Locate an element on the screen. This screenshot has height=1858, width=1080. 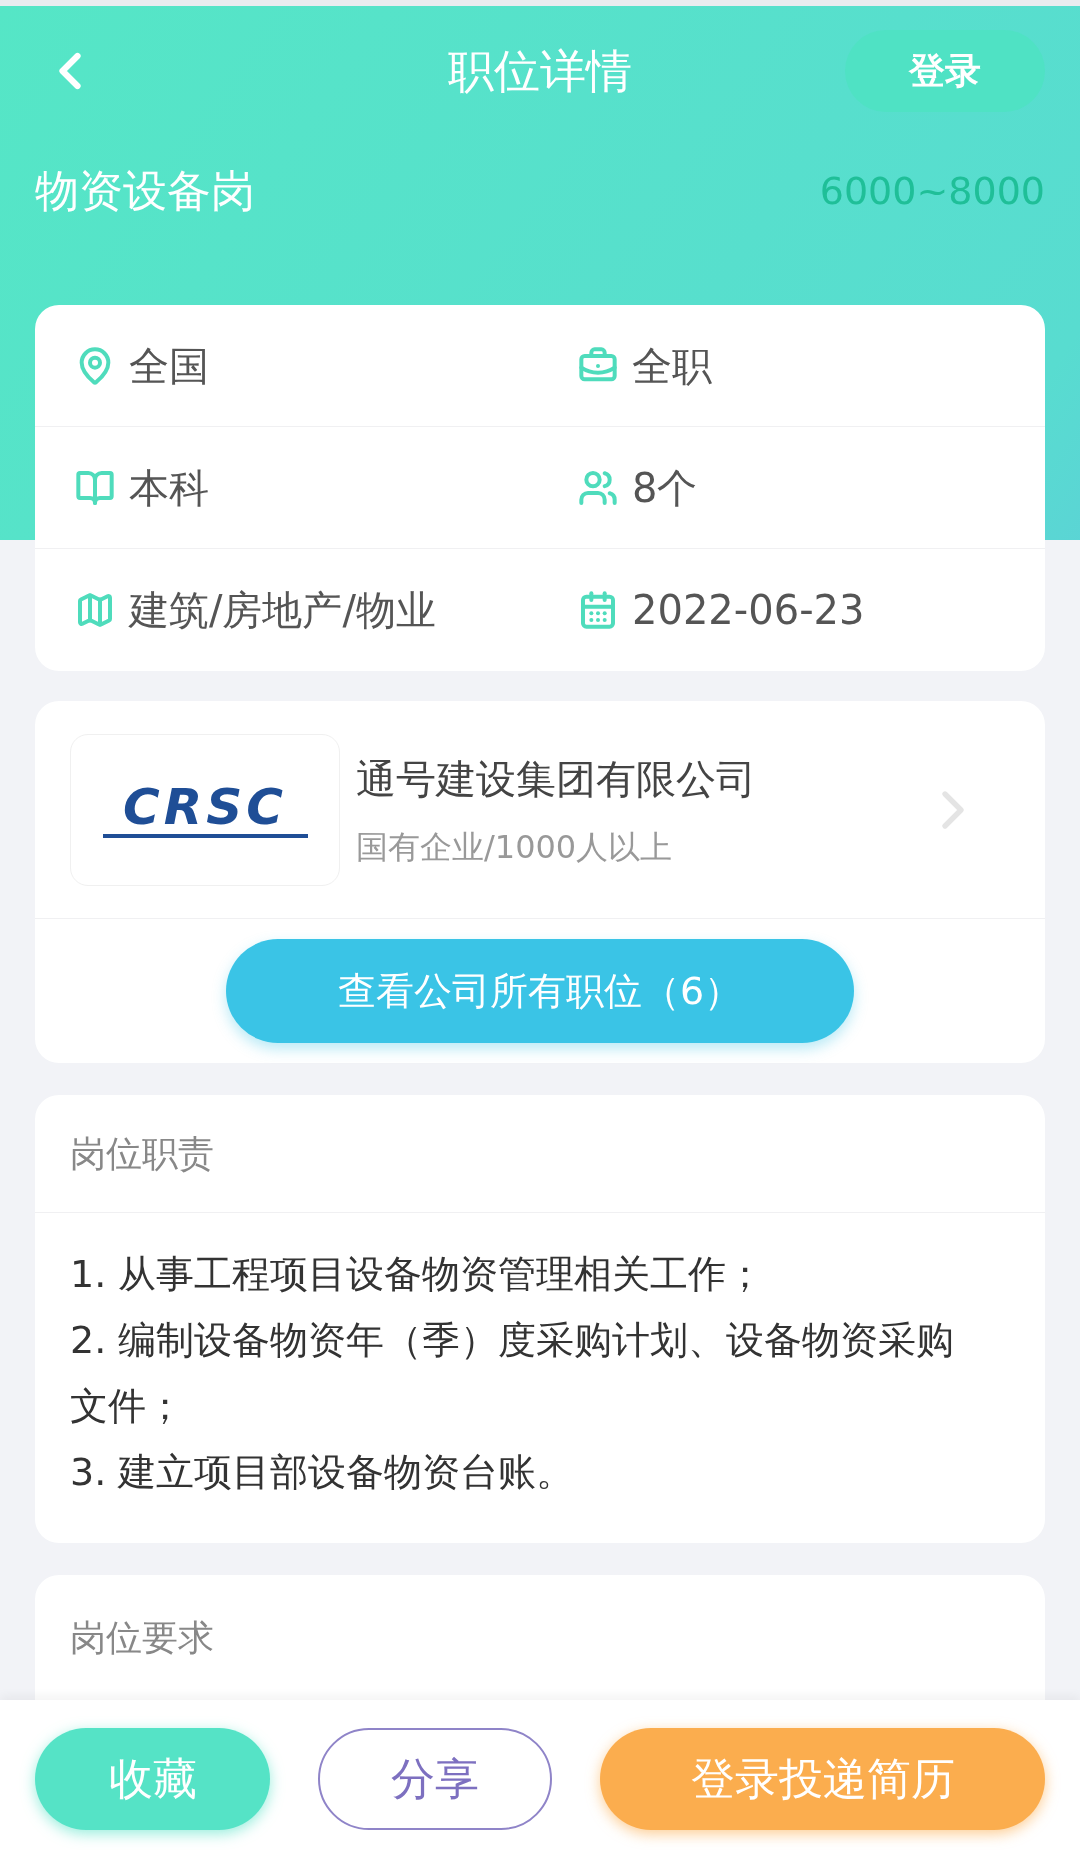
view-all-jobs-button: 查看公司所有职位（6） is located at coordinates (540, 991).